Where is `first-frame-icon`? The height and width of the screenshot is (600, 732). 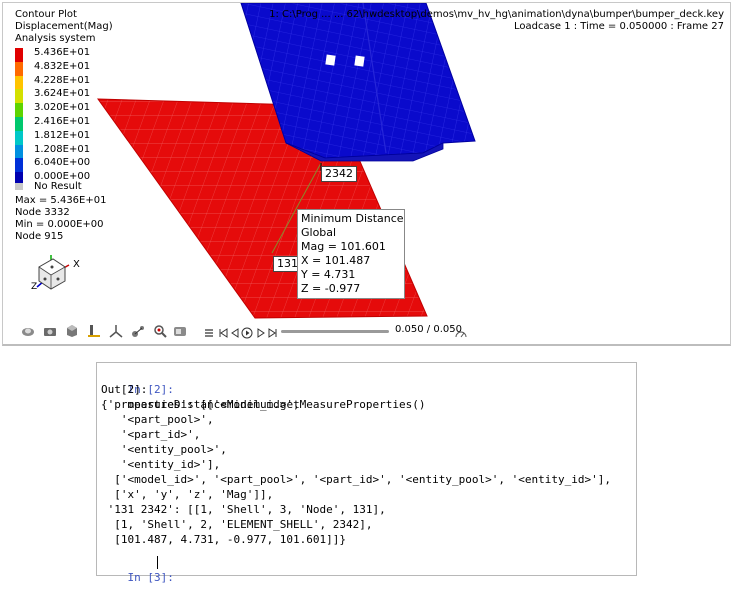 first-frame-icon is located at coordinates (223, 331).